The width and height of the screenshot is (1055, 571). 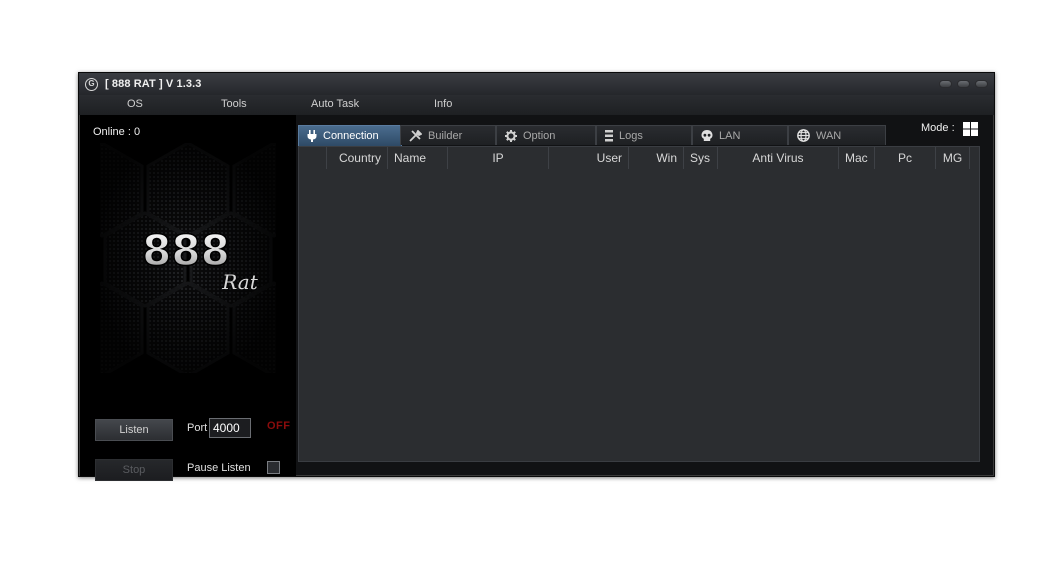 I want to click on column-header-sys: Sys, so click(x=701, y=158).